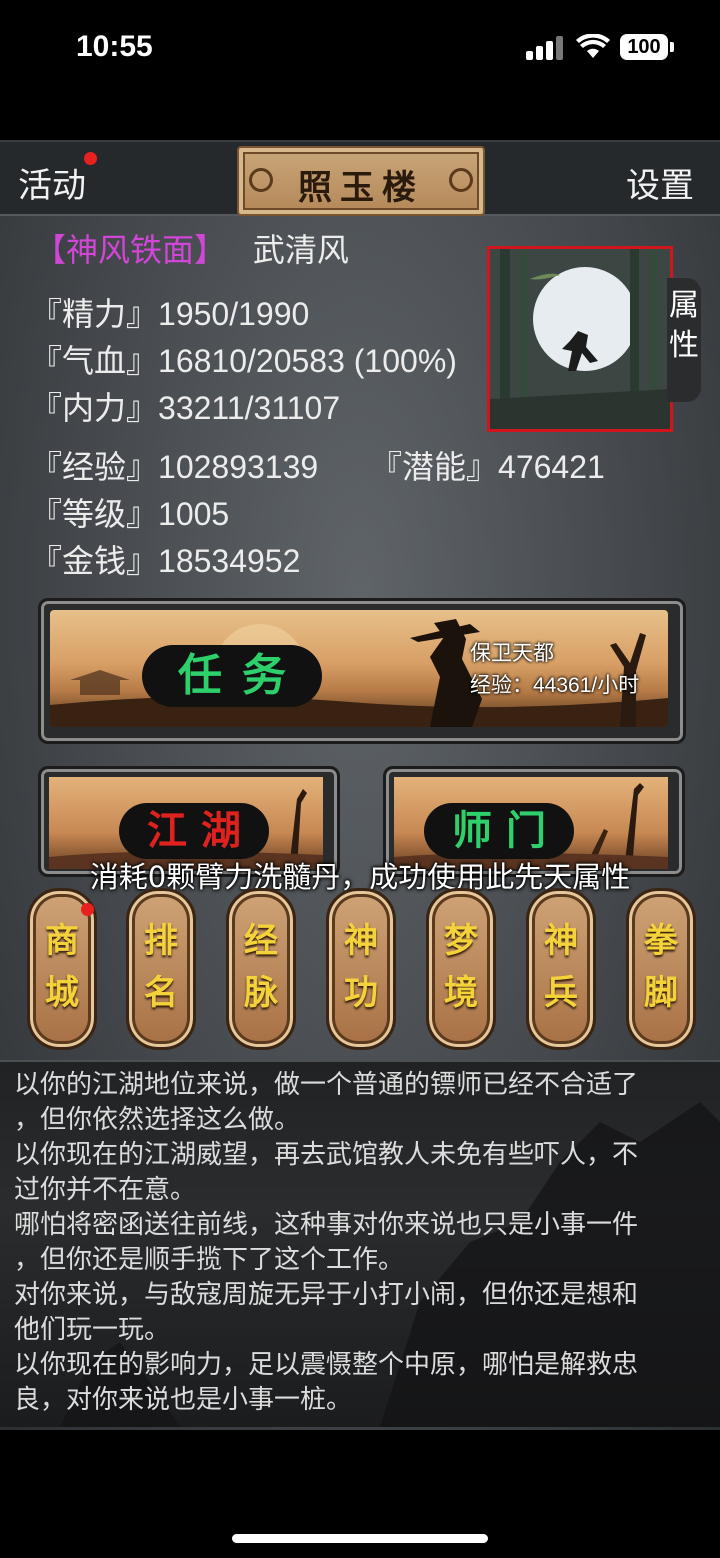  Describe the element at coordinates (105, 1190) in the screenshot. I see `log-line: 过你并不在意。` at that location.